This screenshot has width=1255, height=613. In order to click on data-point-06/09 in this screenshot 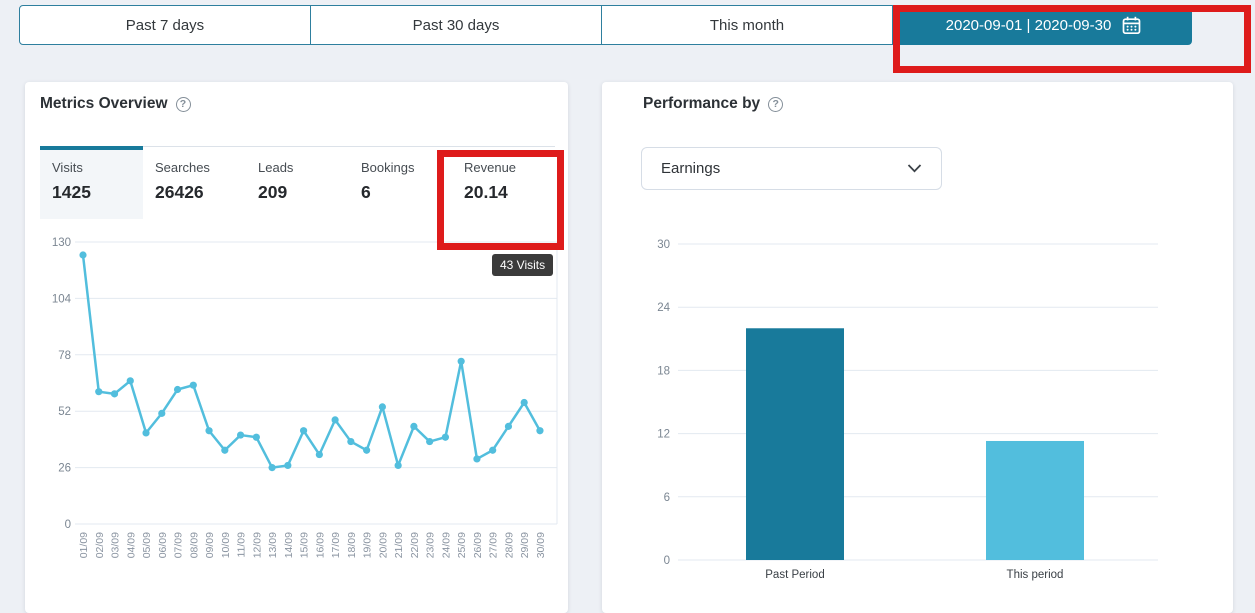, I will do `click(162, 413)`.